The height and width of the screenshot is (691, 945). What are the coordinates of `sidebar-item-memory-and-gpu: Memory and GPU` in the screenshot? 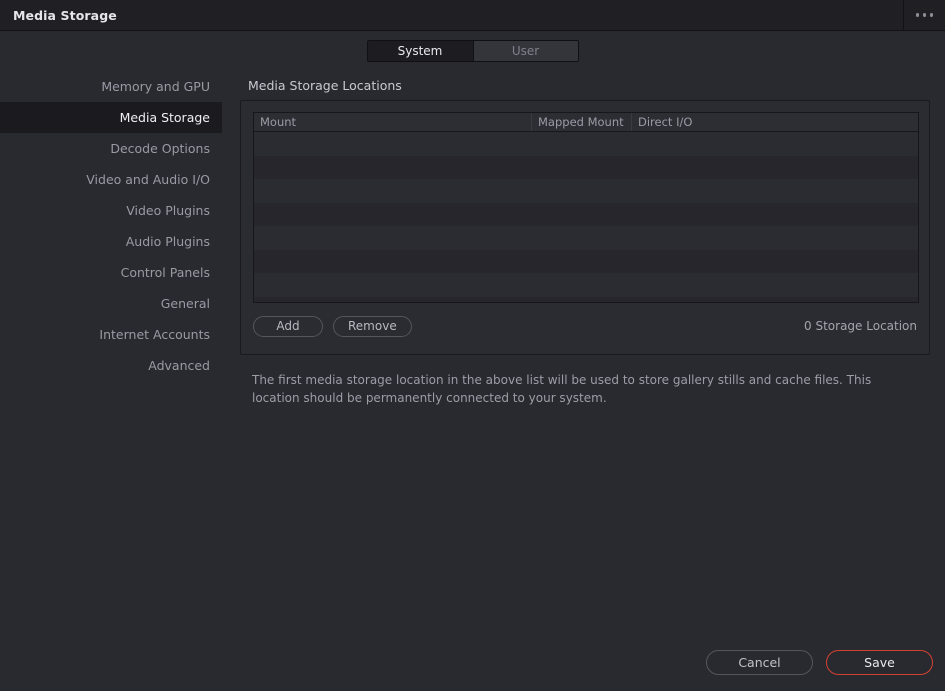 It's located at (111, 86).